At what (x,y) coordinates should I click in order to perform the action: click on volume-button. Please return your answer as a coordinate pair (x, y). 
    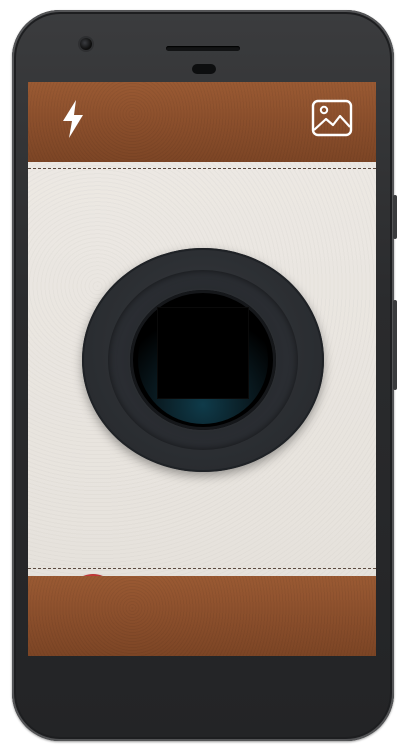
    Looking at the image, I should click on (395, 345).